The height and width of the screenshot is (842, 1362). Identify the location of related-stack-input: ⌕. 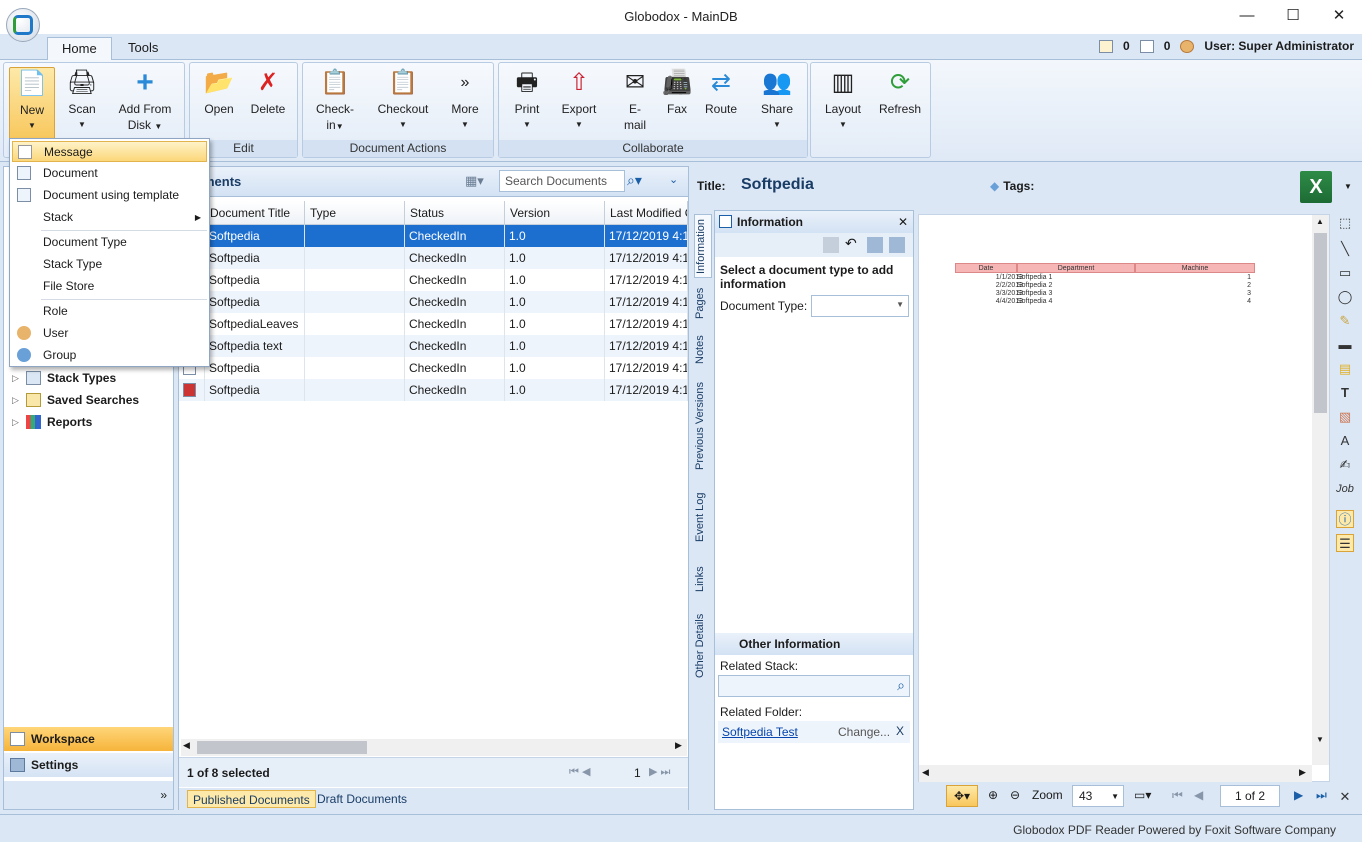
(814, 686).